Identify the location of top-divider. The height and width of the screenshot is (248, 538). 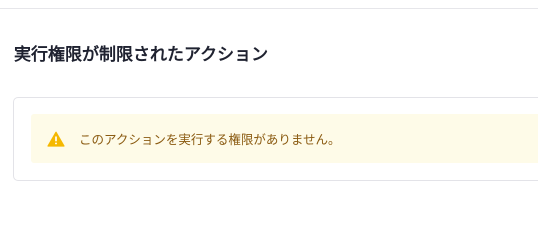
(269, 8).